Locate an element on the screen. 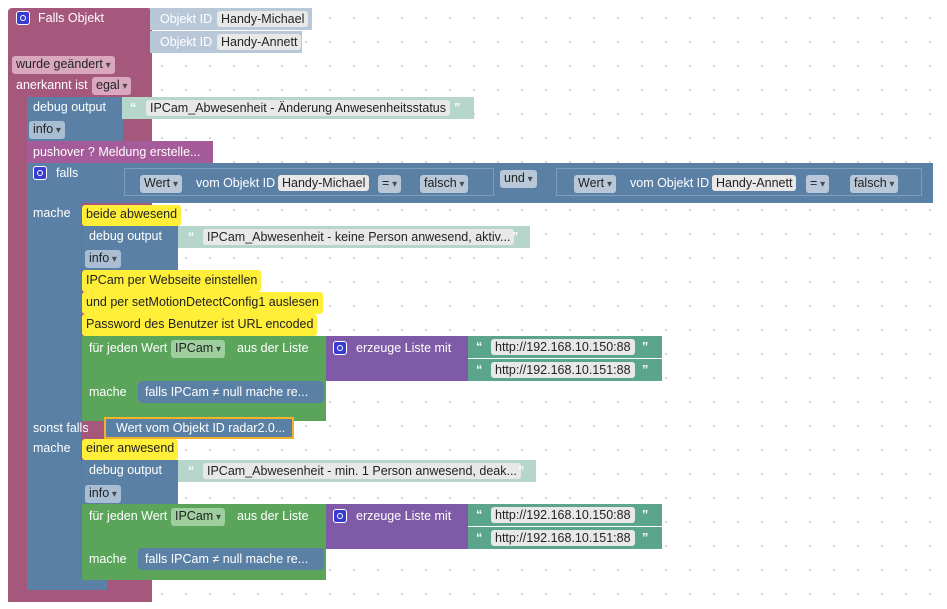  if-block-spine is located at coordinates (54, 375).